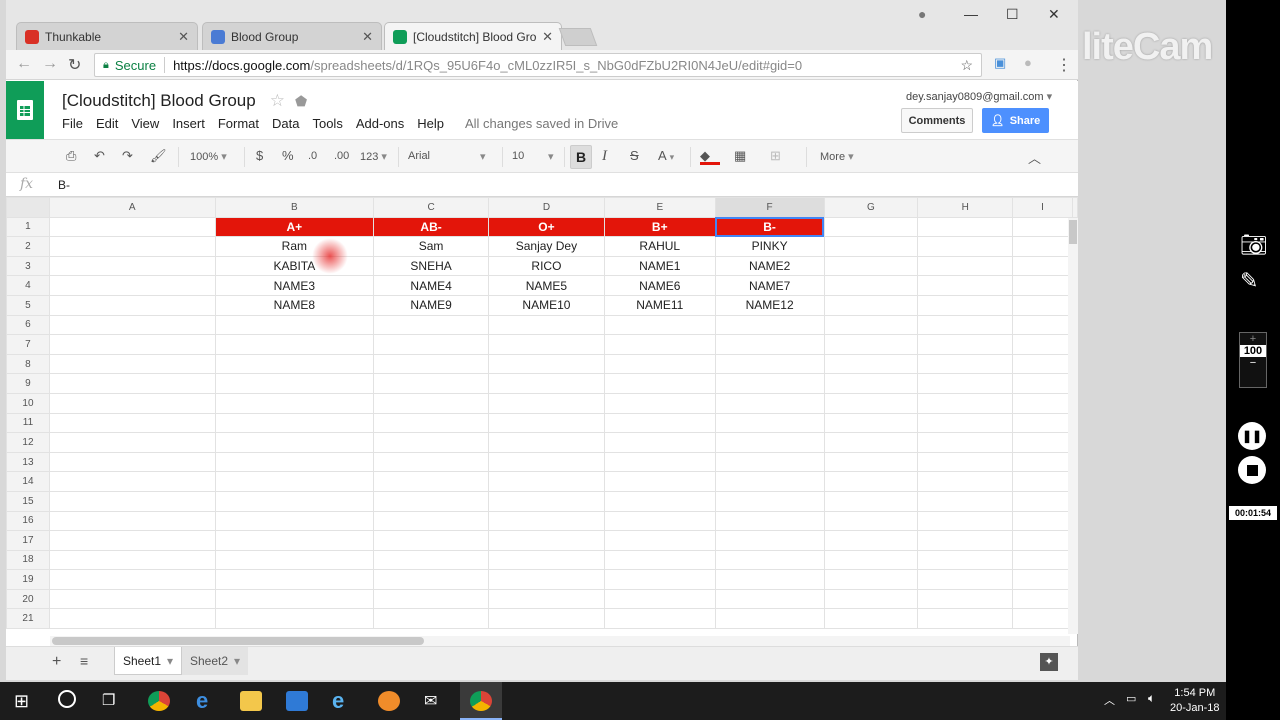  I want to click on row-header: 16, so click(28, 521).